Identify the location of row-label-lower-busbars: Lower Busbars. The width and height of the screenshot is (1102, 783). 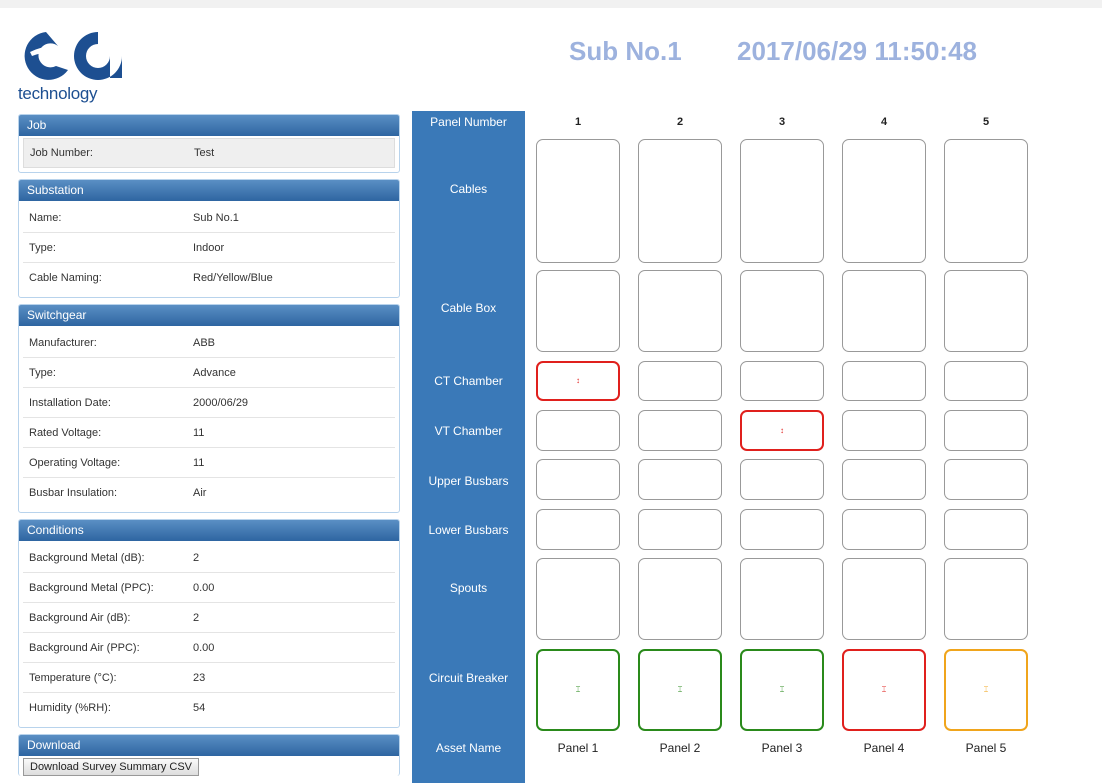
(468, 530).